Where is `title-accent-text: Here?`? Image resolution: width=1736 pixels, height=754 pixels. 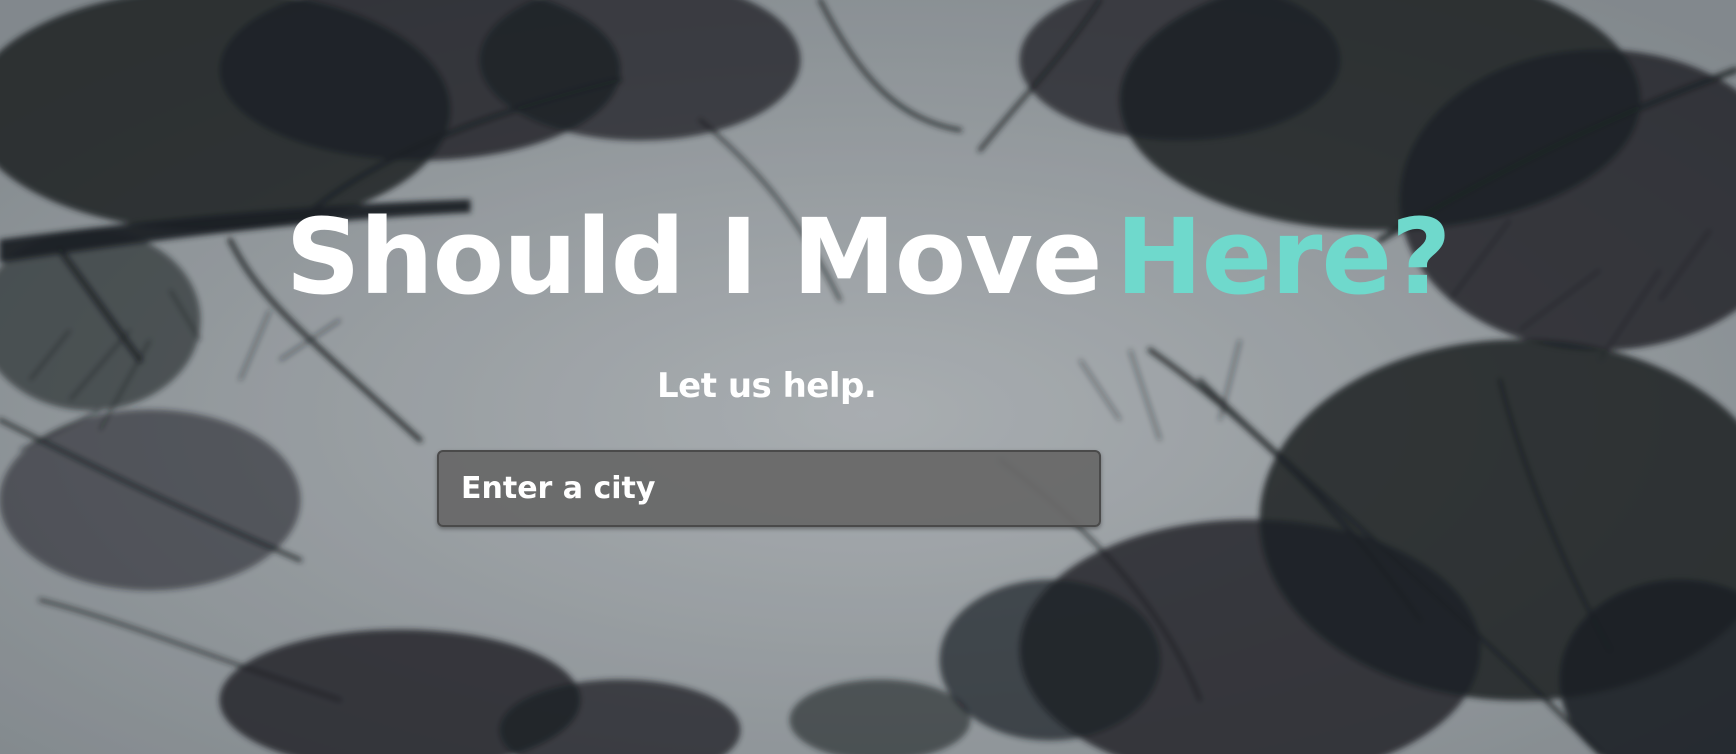 title-accent-text: Here? is located at coordinates (1283, 257).